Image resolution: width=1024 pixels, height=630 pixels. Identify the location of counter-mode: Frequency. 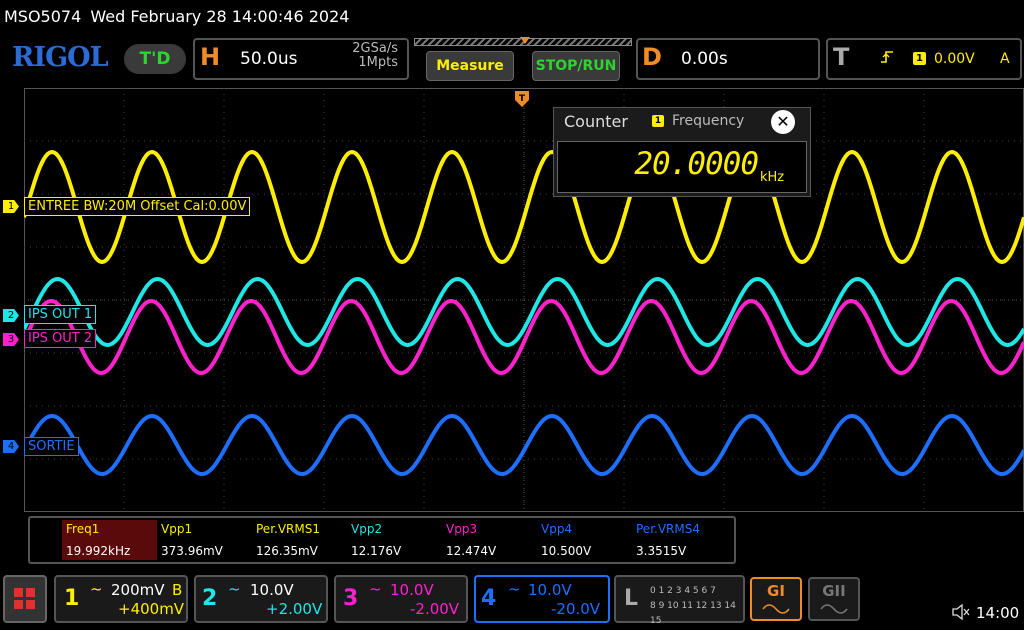
(708, 121).